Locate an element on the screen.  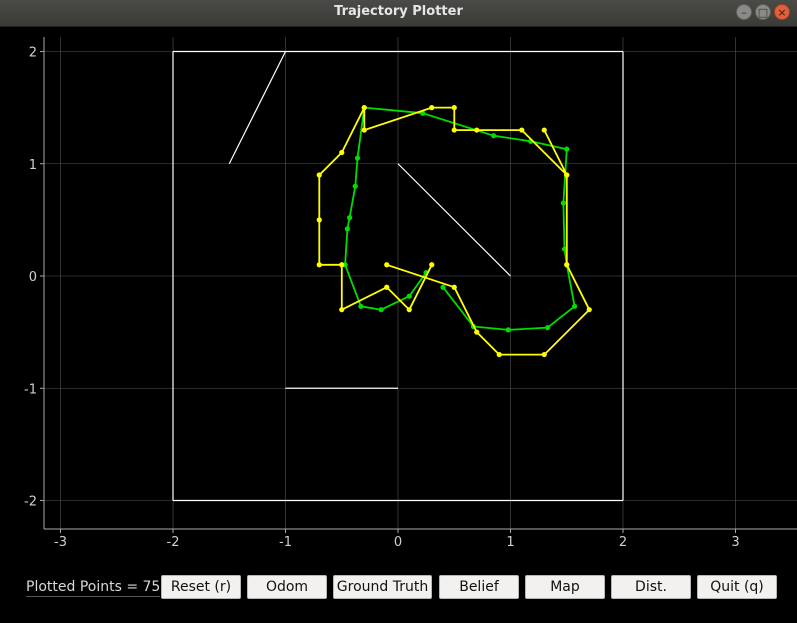
window-title: Trajectory Plotter is located at coordinates (398, 11).